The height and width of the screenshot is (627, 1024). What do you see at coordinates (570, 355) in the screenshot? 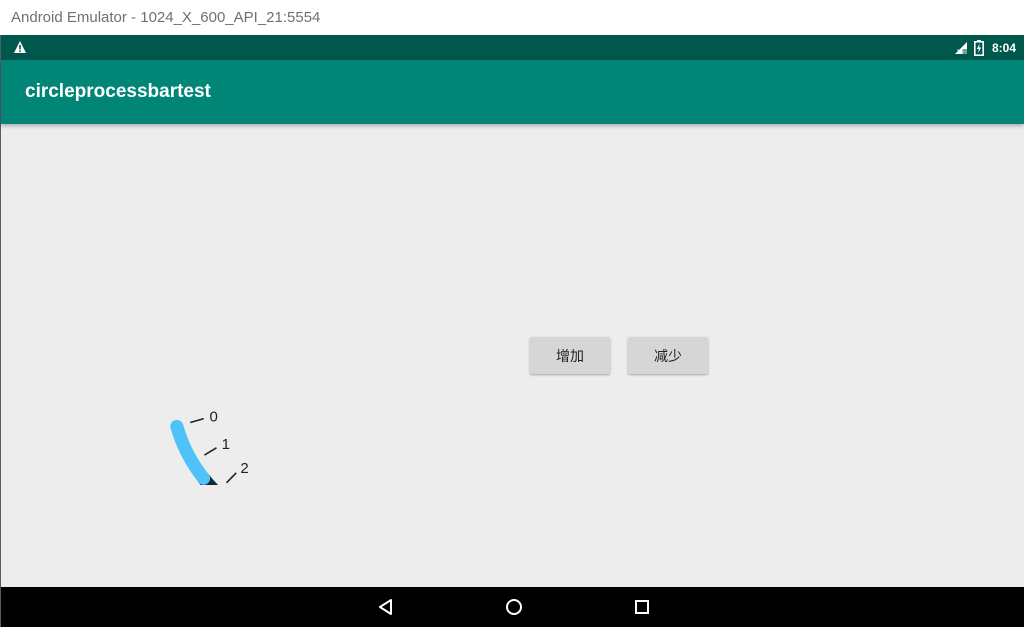
I see `increase-button: 增加` at bounding box center [570, 355].